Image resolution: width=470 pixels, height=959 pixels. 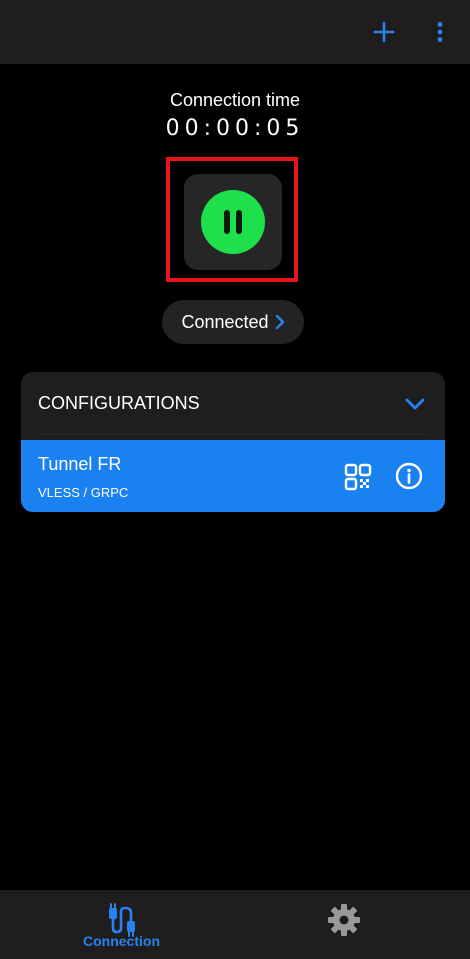 I want to click on qr-code-icon, so click(x=358, y=477).